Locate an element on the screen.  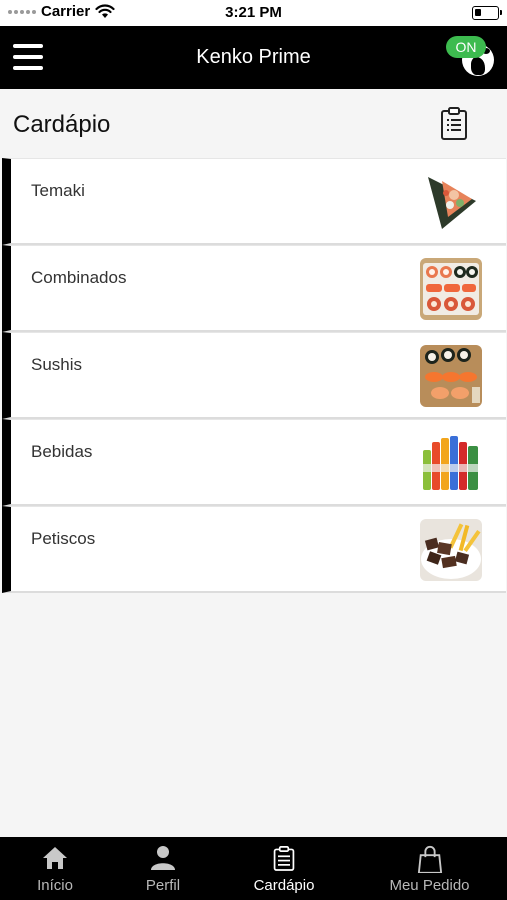
temaki-thumbnail is located at coordinates (451, 202).